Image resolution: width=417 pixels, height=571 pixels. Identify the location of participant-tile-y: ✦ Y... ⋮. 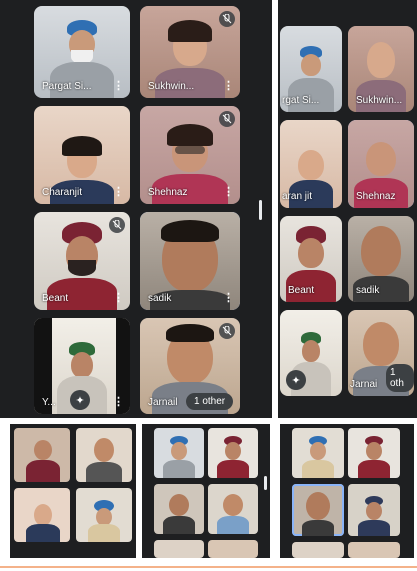
(82, 366).